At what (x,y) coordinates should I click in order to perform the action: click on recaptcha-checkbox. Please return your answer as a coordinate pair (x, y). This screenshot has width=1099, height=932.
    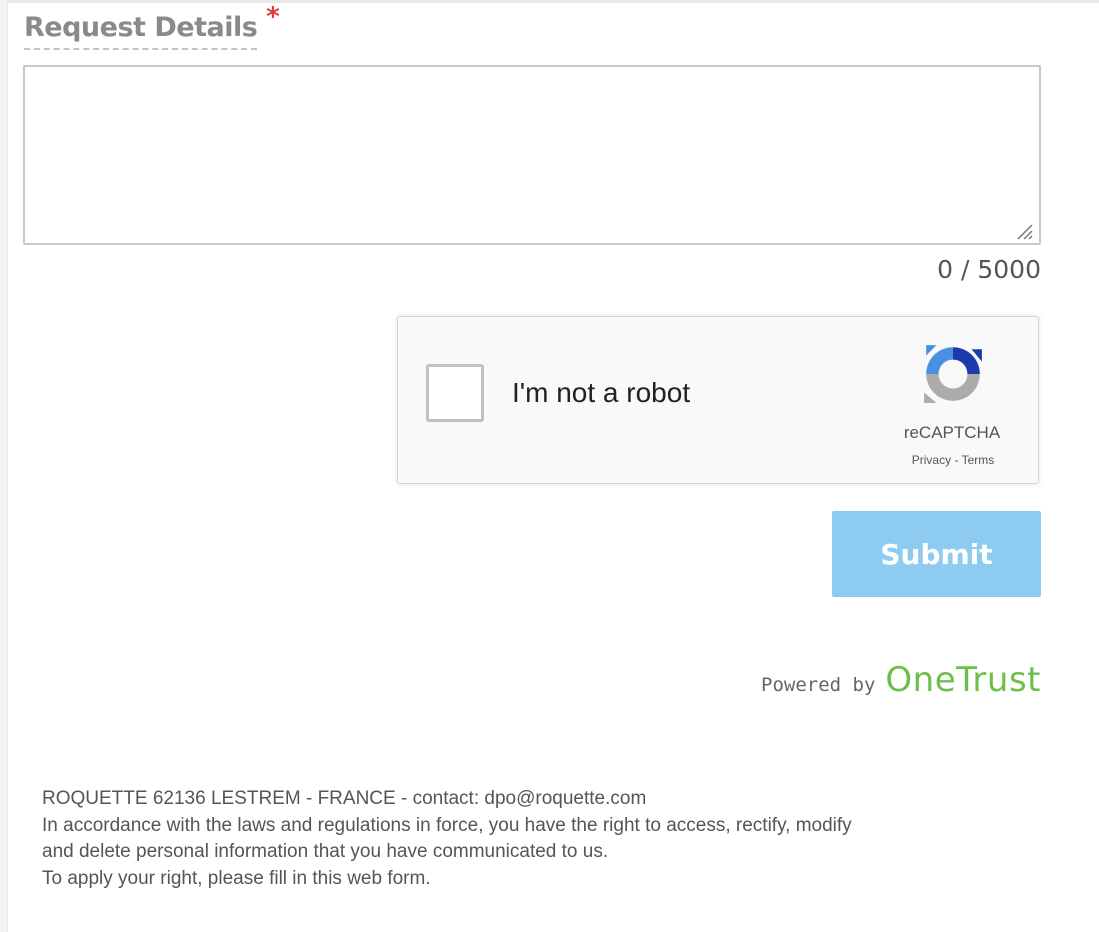
    Looking at the image, I should click on (455, 393).